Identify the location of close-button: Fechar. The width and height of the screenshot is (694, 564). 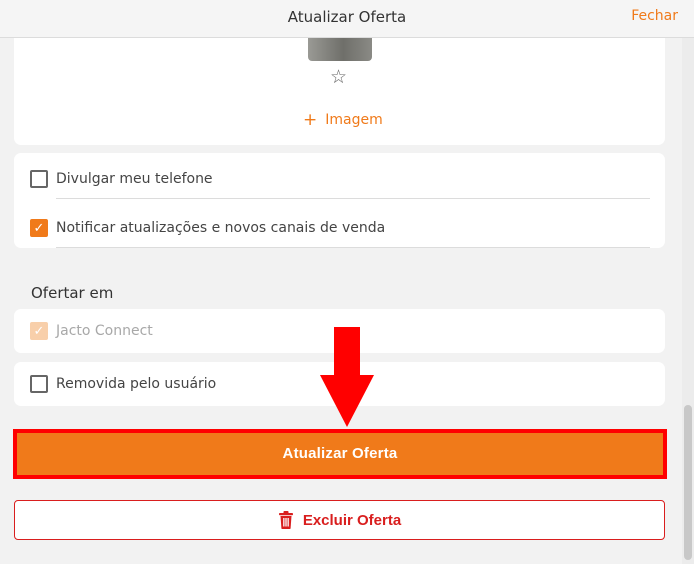
(654, 16).